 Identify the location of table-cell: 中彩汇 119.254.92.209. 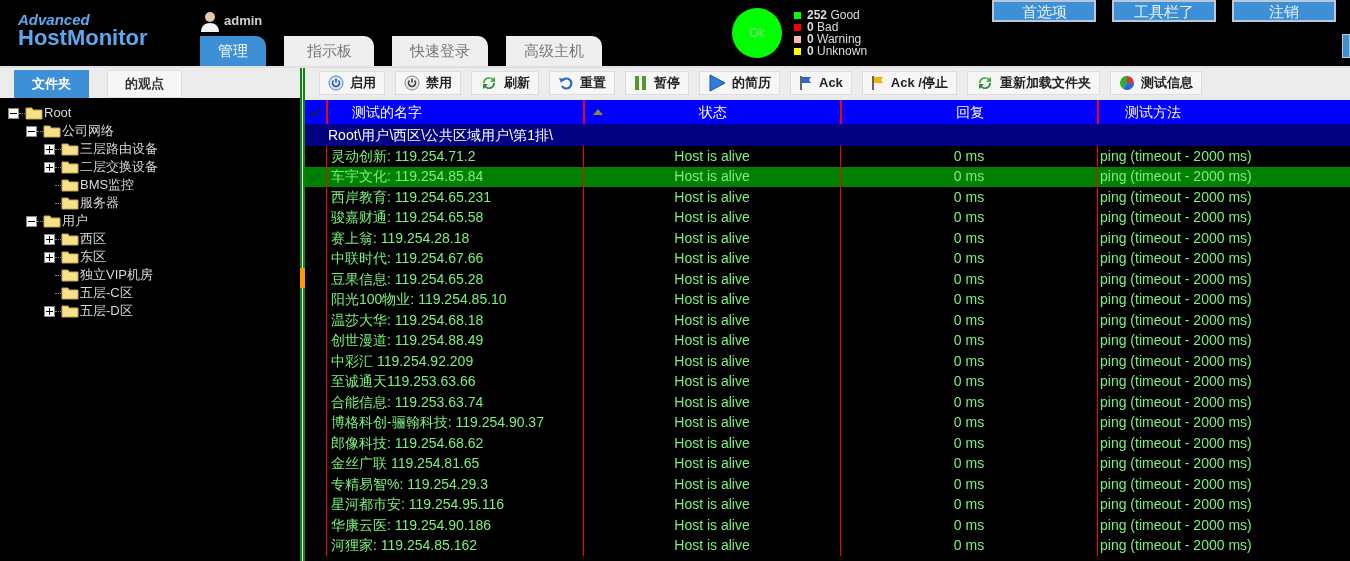
(454, 361).